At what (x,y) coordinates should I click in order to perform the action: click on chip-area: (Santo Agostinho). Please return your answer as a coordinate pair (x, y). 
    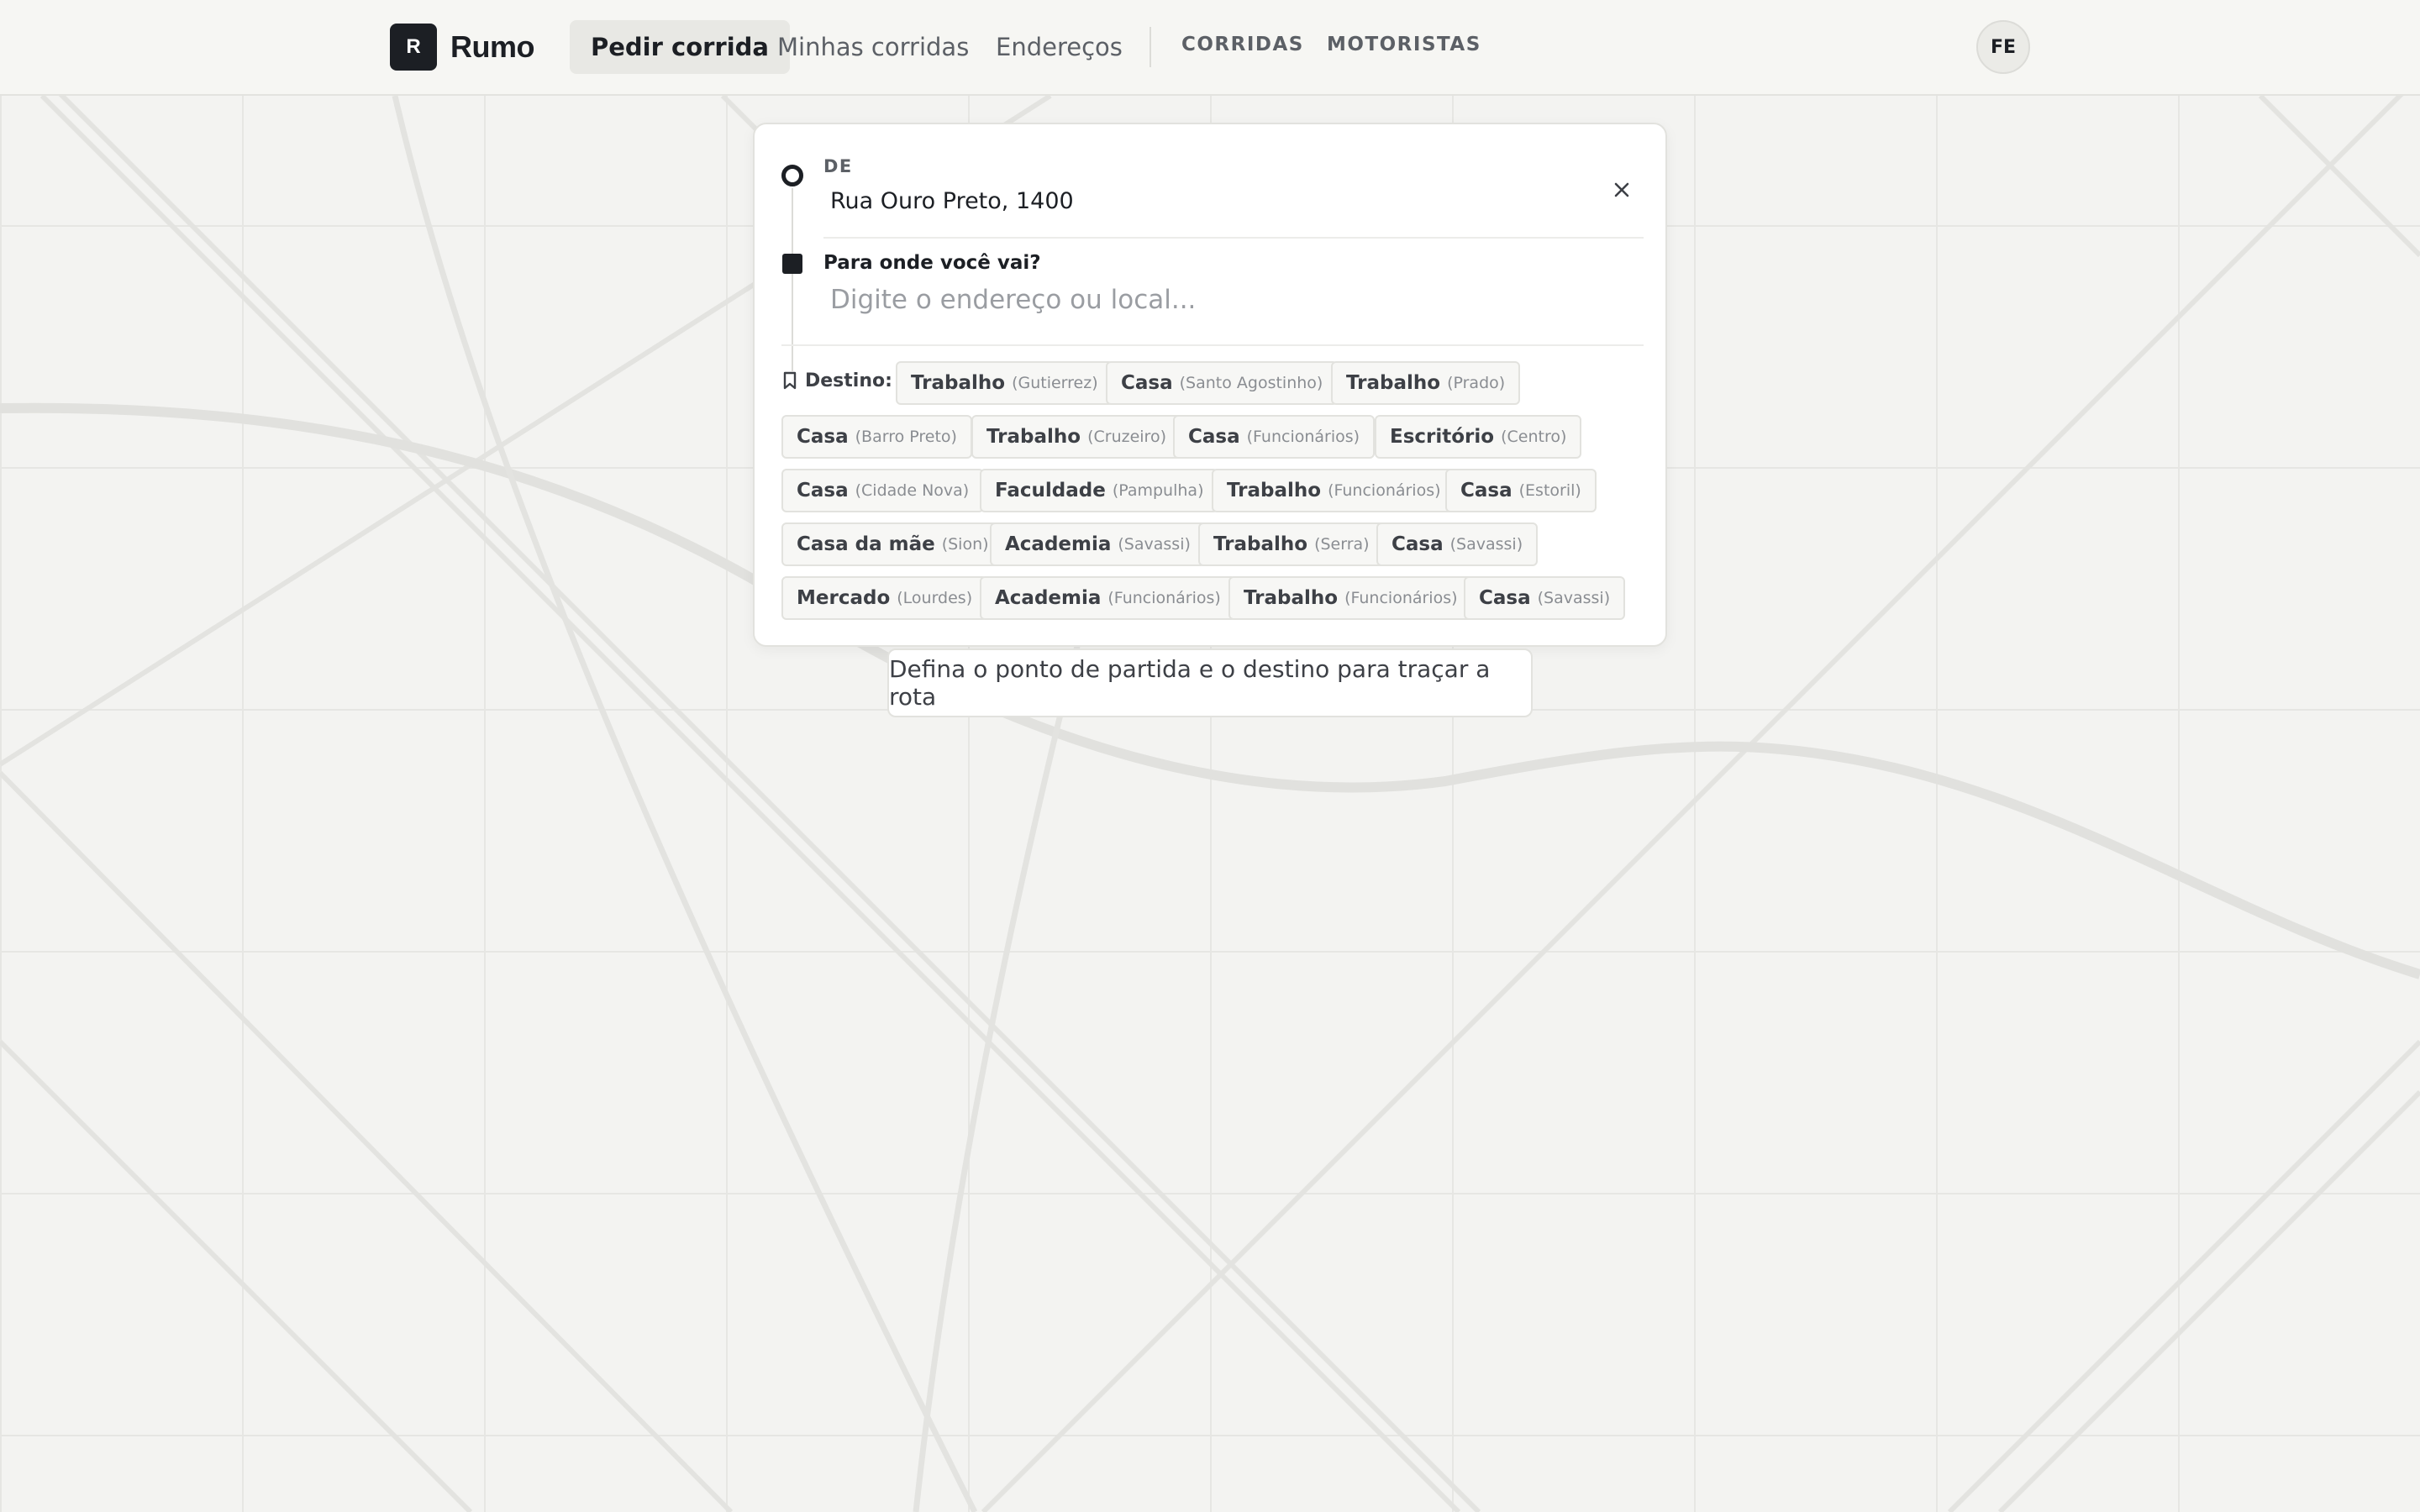
    Looking at the image, I should click on (1251, 383).